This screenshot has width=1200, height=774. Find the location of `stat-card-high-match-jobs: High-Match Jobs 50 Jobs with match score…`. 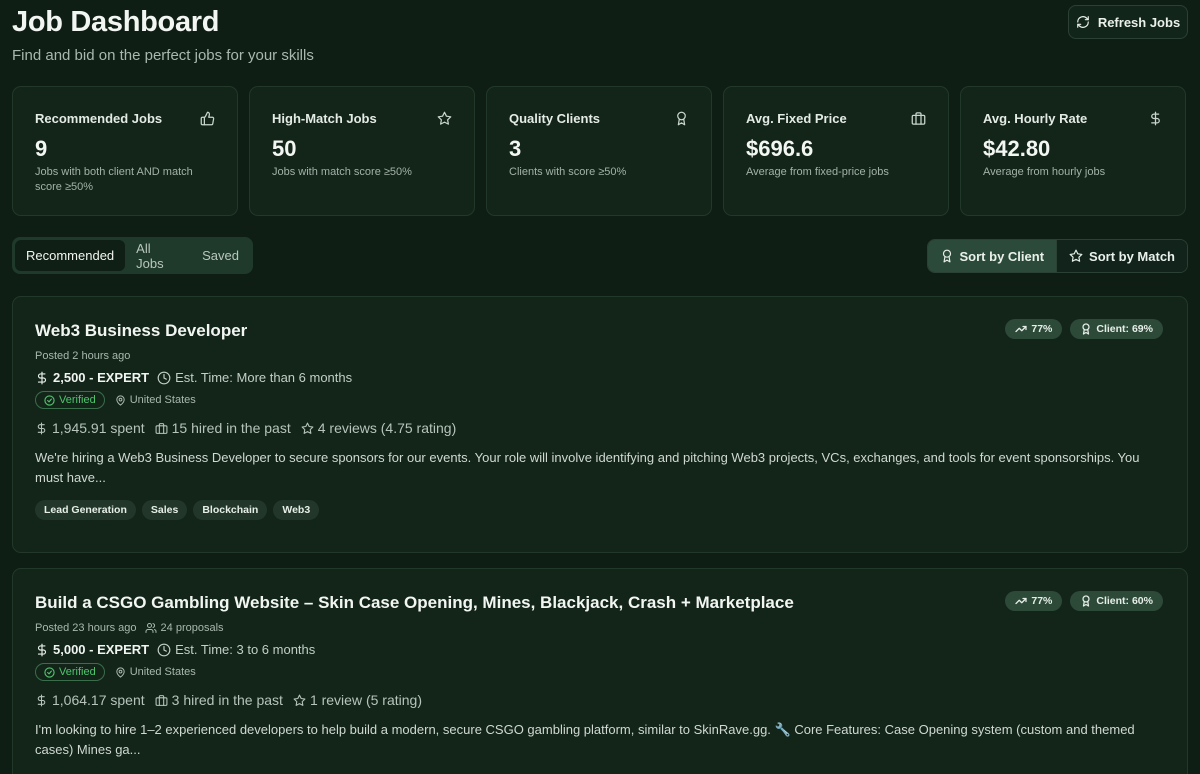

stat-card-high-match-jobs: High-Match Jobs 50 Jobs with match score… is located at coordinates (362, 151).